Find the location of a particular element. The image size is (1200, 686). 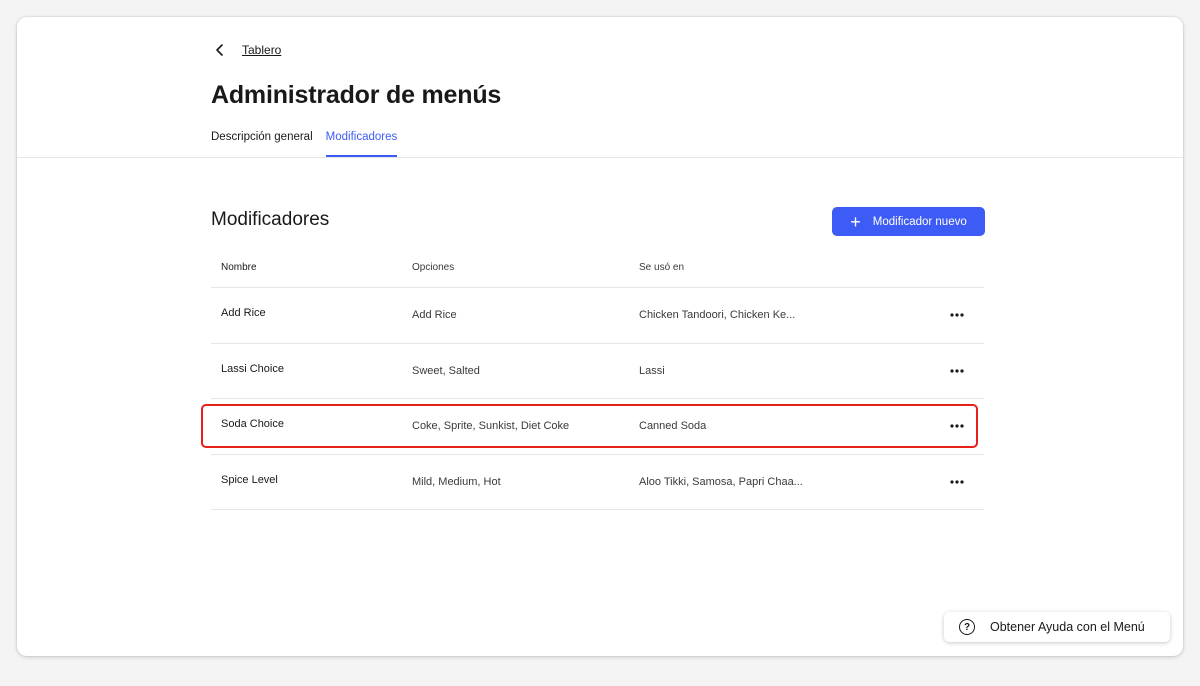

table-row: Lassi Choice Sweet, Salted Lassi is located at coordinates (597, 371).